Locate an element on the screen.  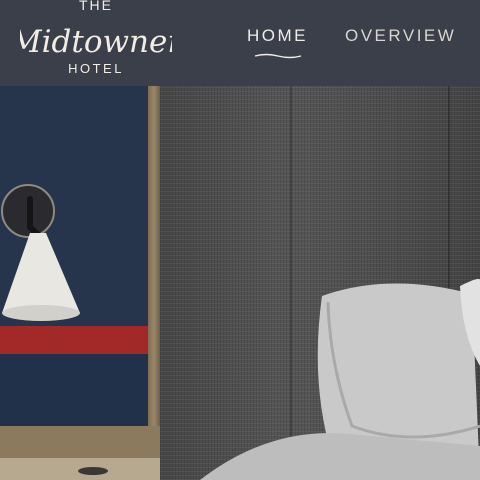
logo-hotel-text: HOTEL is located at coordinates (96, 68).